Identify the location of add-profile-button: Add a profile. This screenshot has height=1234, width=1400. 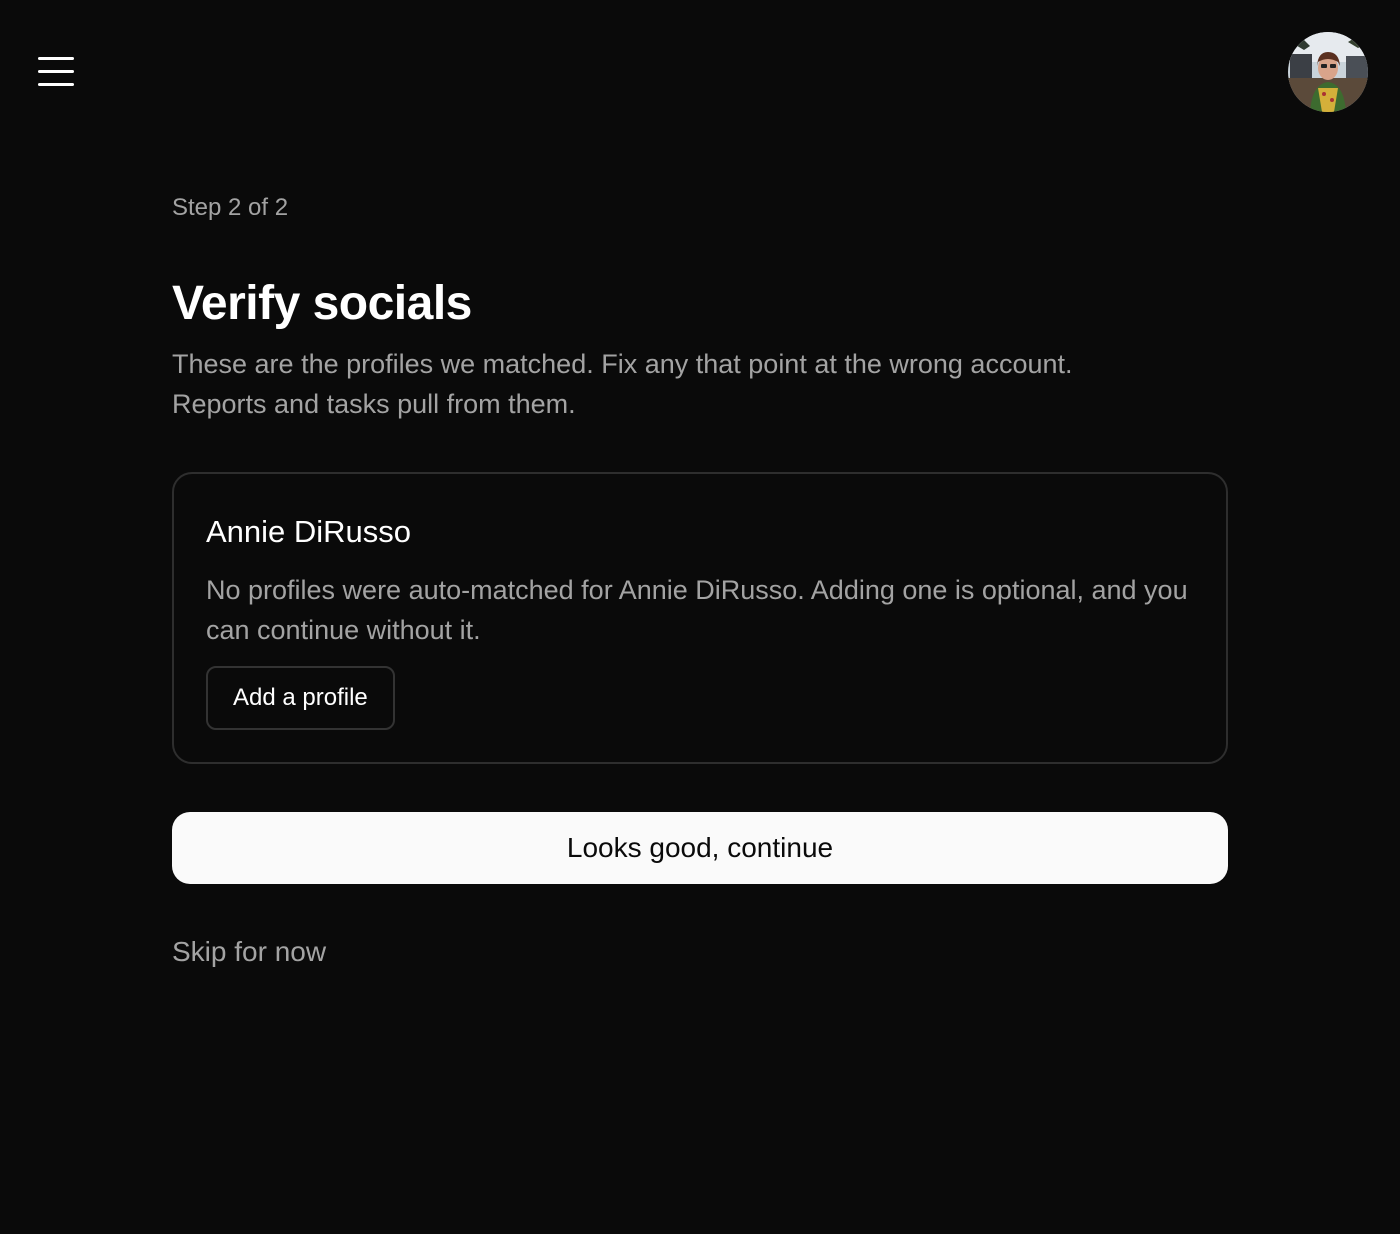
(300, 698).